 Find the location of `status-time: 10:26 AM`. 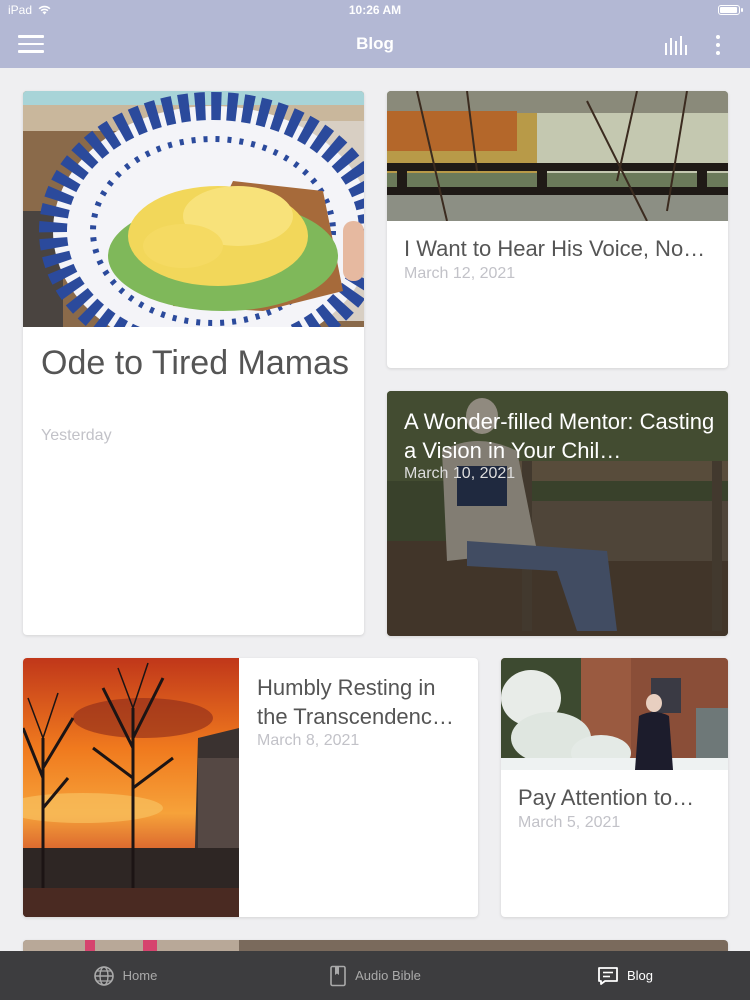

status-time: 10:26 AM is located at coordinates (375, 10).